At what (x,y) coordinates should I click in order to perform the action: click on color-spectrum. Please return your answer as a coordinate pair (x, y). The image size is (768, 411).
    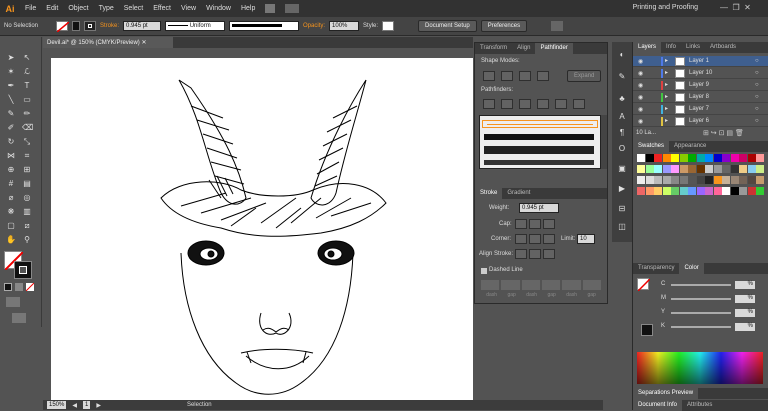
    Looking at the image, I should click on (700, 368).